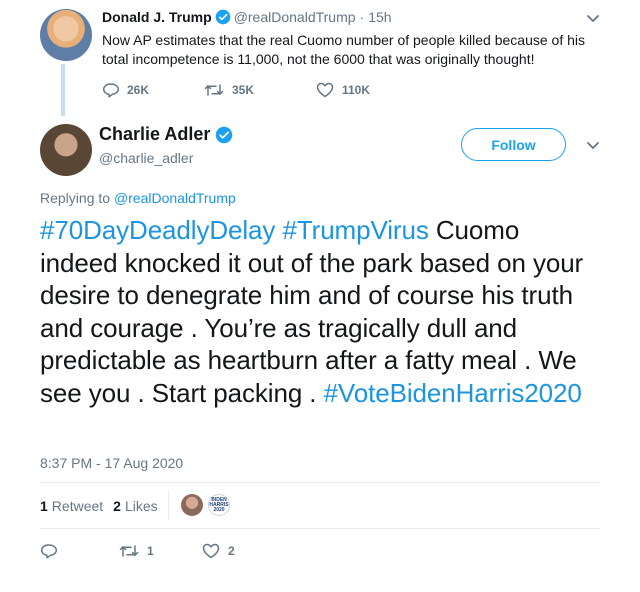 Image resolution: width=640 pixels, height=592 pixels. I want to click on tweet-stats: 1 Retweet 2 Likes, so click(104, 506).